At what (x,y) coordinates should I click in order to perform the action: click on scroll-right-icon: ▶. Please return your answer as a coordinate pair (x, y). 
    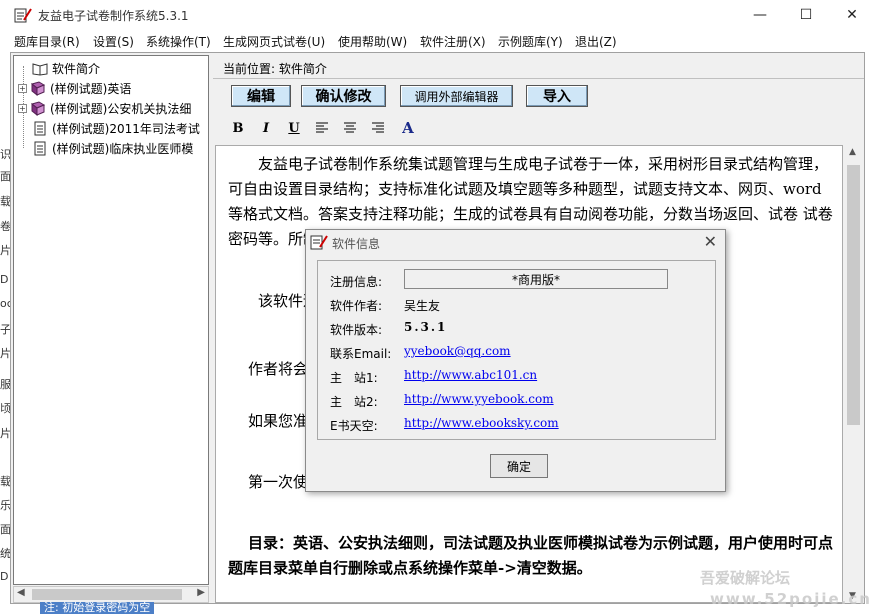
    Looking at the image, I should click on (201, 592).